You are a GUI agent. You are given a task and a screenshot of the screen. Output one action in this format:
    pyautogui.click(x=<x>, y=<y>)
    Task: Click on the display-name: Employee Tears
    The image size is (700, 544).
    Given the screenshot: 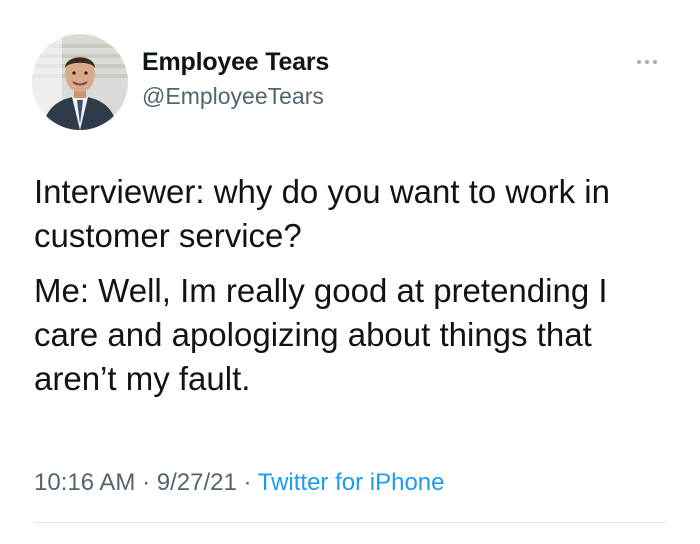 What is the action you would take?
    pyautogui.click(x=235, y=62)
    